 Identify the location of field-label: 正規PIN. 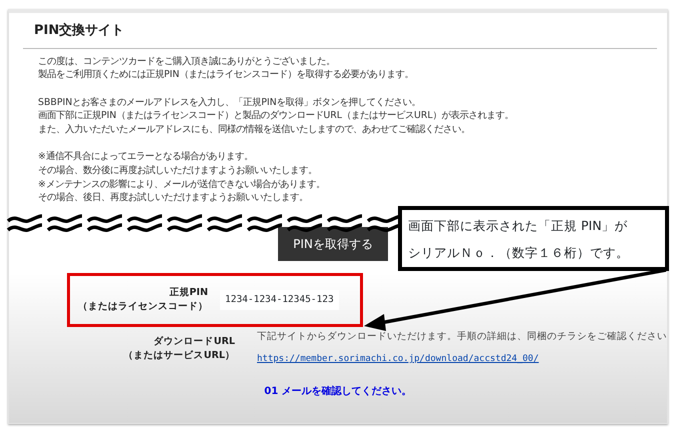
(188, 293).